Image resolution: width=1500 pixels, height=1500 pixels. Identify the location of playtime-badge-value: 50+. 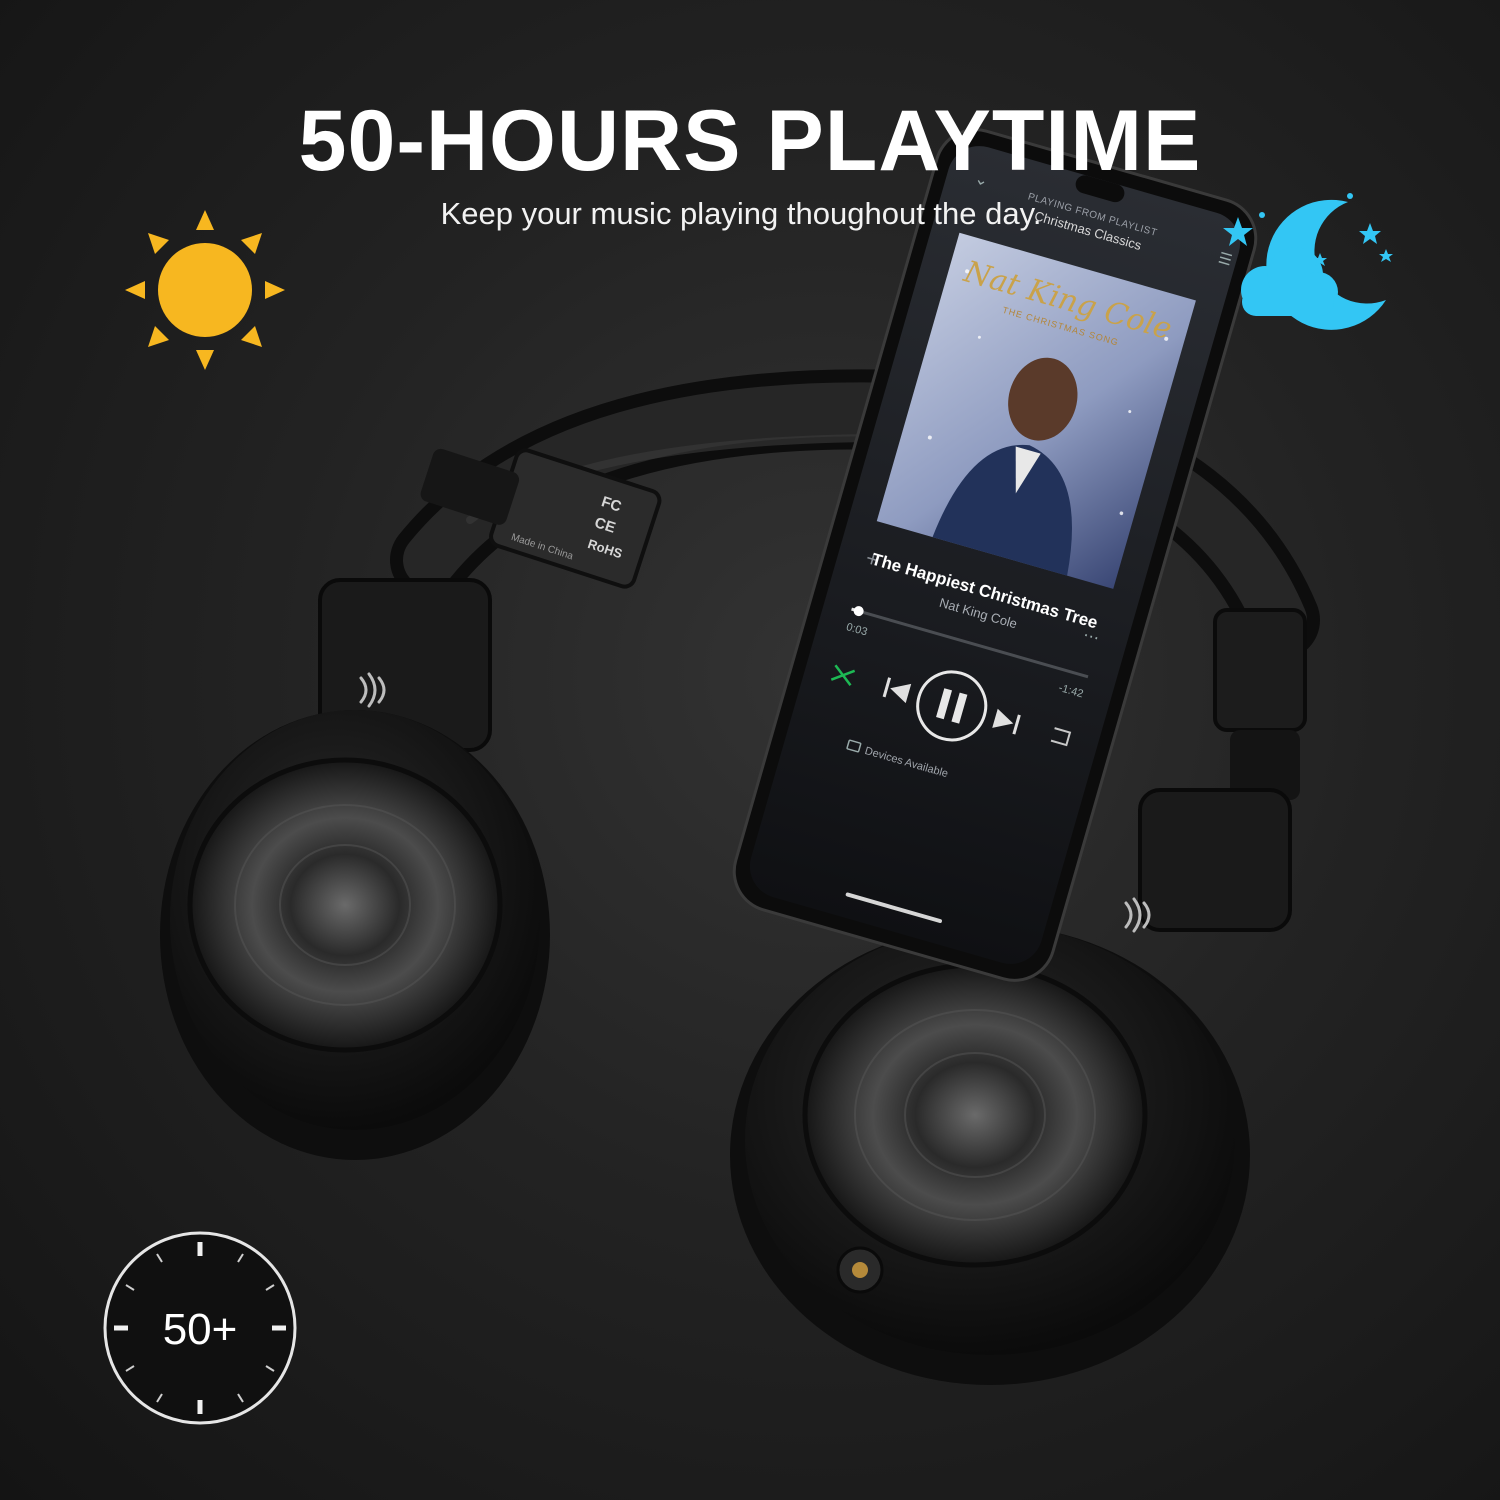
(200, 1329).